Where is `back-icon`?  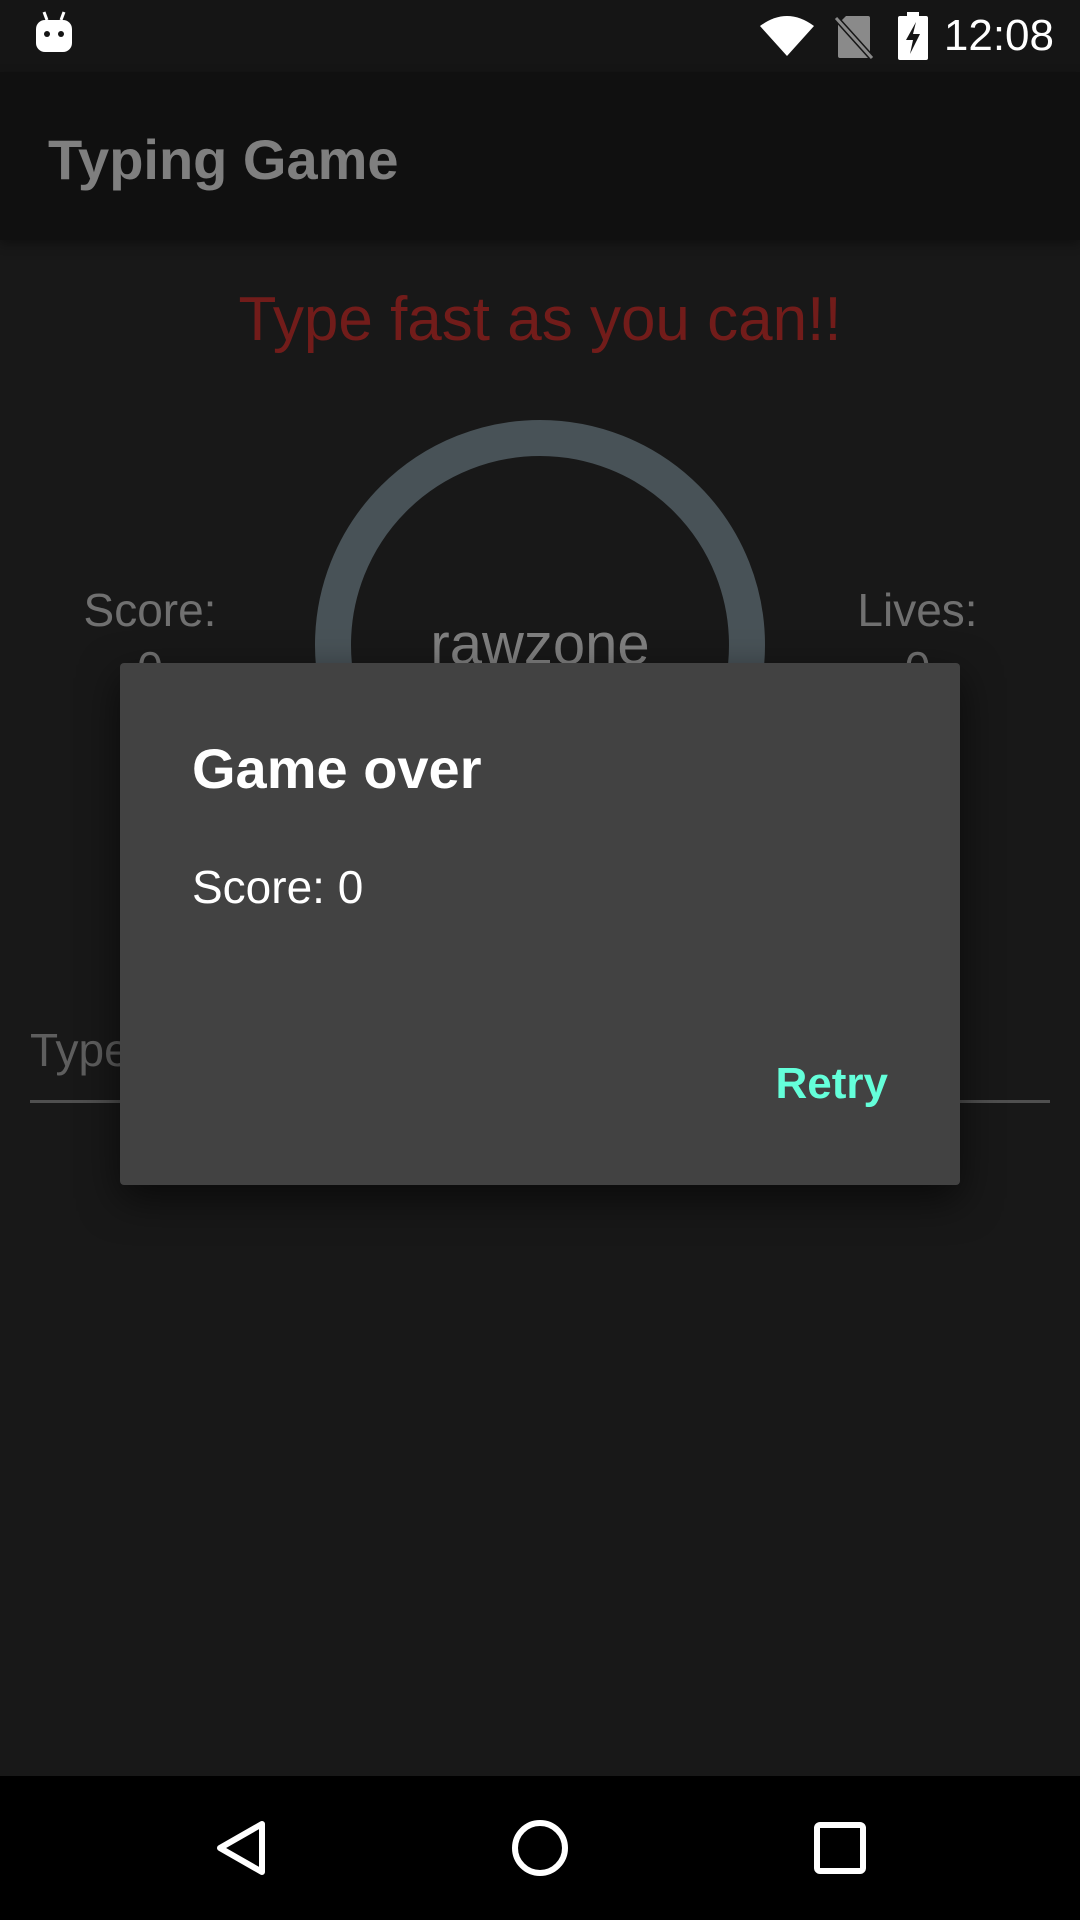
back-icon is located at coordinates (240, 1848).